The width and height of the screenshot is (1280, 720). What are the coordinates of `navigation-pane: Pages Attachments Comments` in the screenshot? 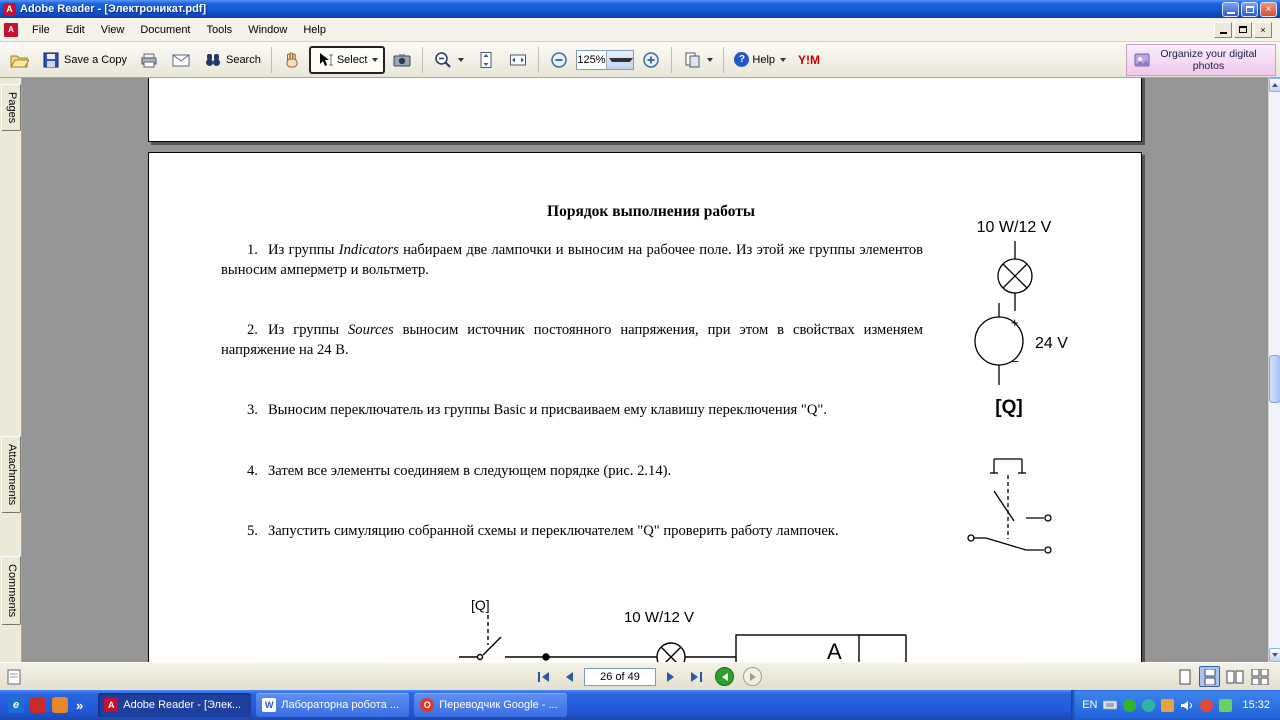 It's located at (11, 370).